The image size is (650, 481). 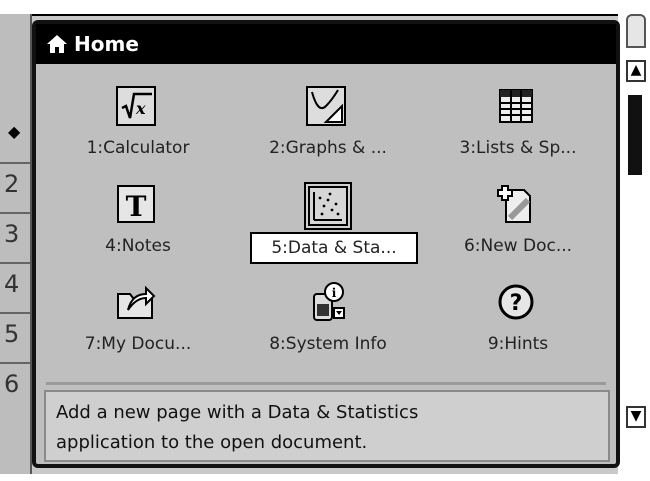 What do you see at coordinates (15, 287) in the screenshot?
I see `row-number: 4` at bounding box center [15, 287].